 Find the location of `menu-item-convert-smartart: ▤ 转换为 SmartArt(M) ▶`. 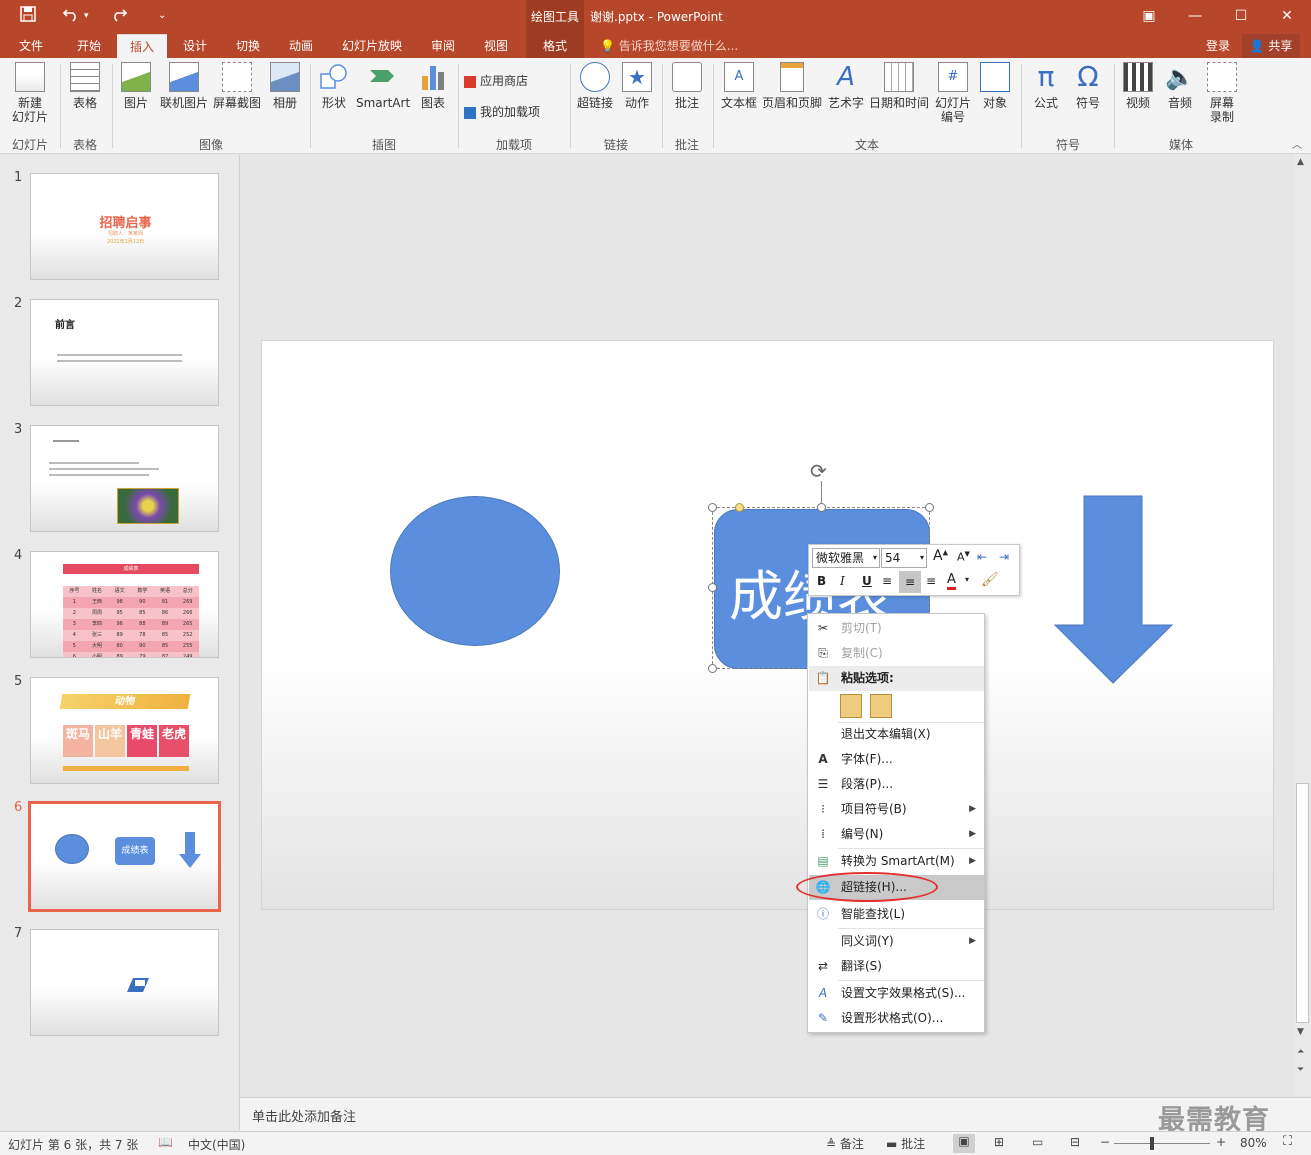

menu-item-convert-smartart: ▤ 转换为 SmartArt(M) ▶ is located at coordinates (896, 861).